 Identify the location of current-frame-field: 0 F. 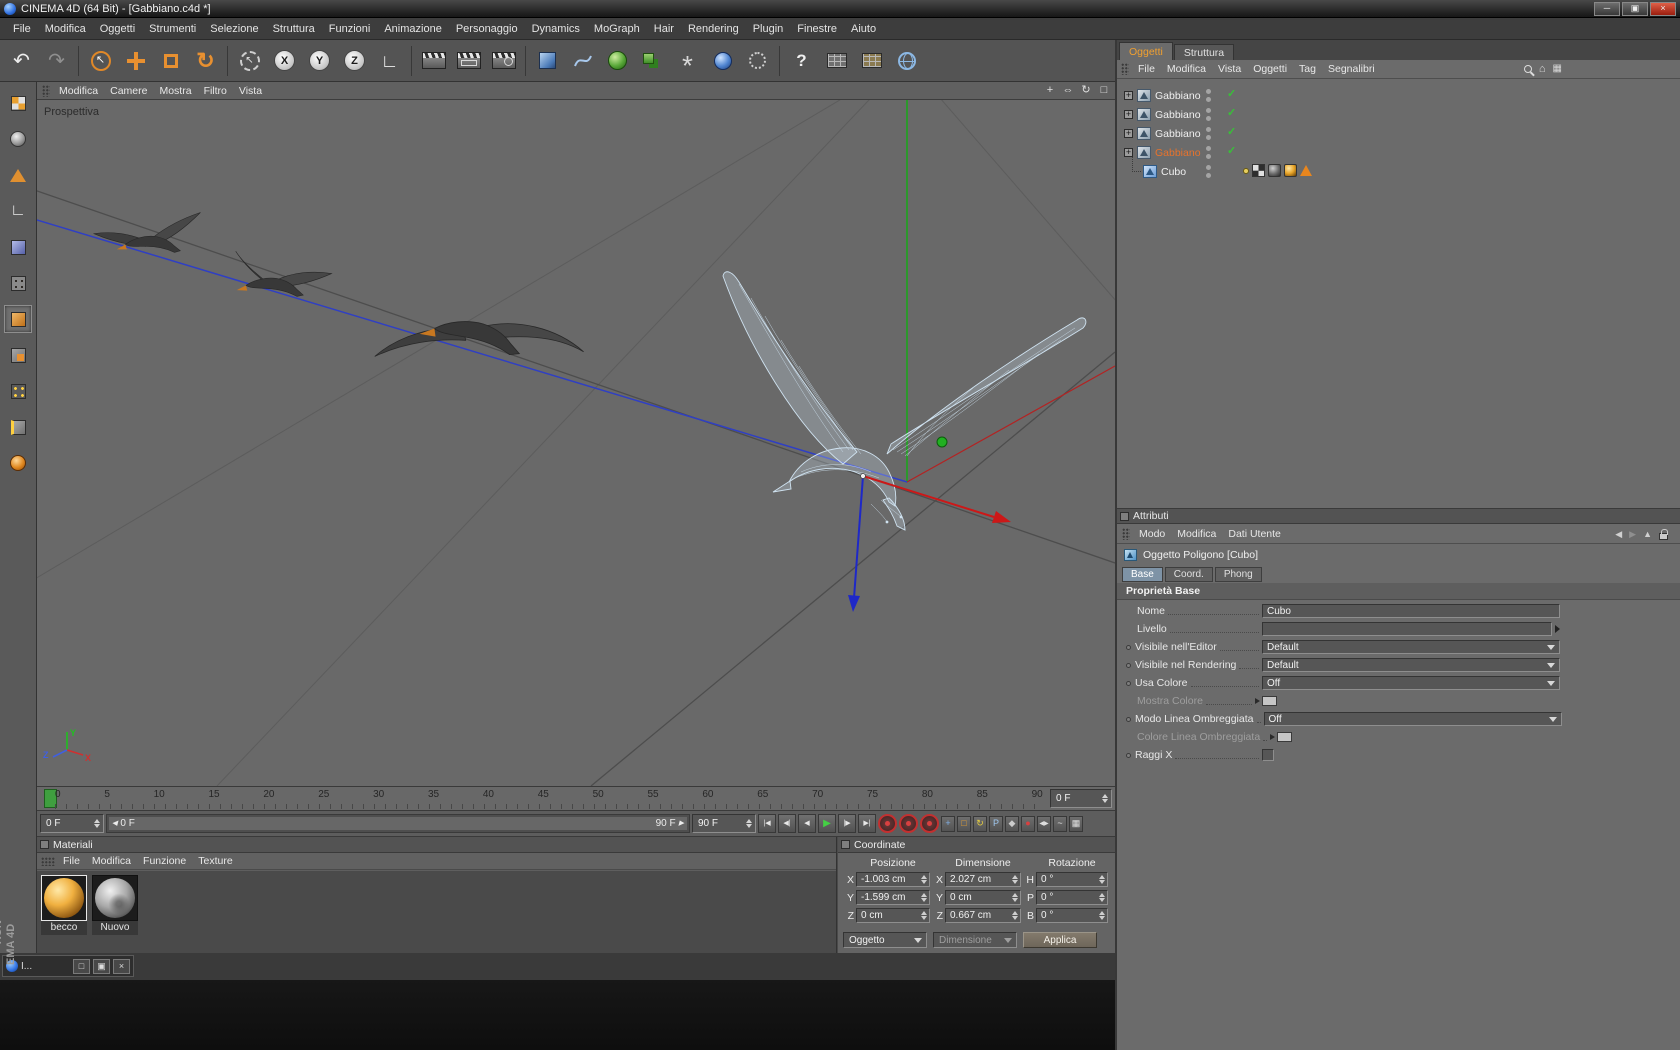
(1081, 798).